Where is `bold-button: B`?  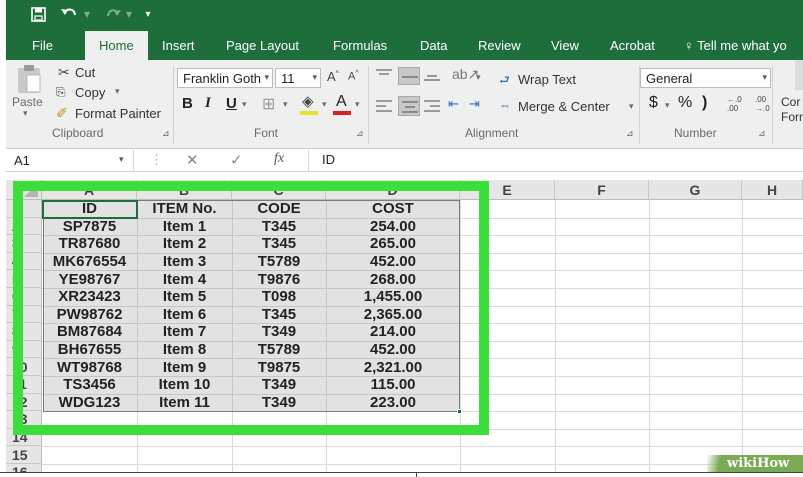
bold-button: B is located at coordinates (187, 103).